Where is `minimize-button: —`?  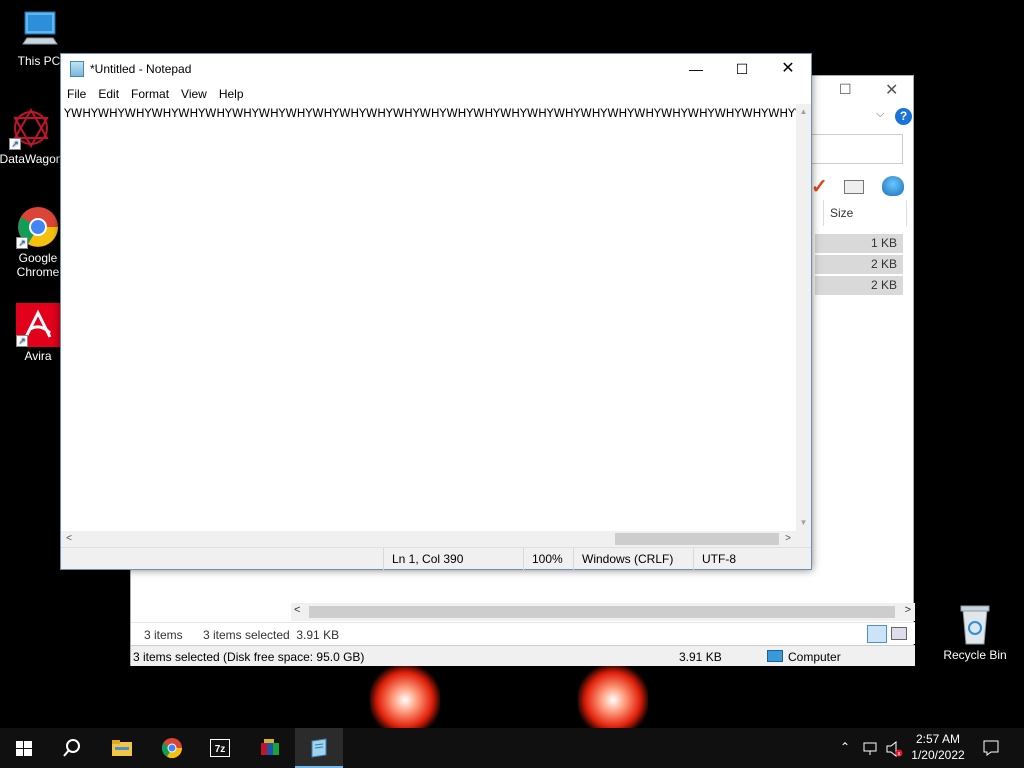 minimize-button: — is located at coordinates (696, 69).